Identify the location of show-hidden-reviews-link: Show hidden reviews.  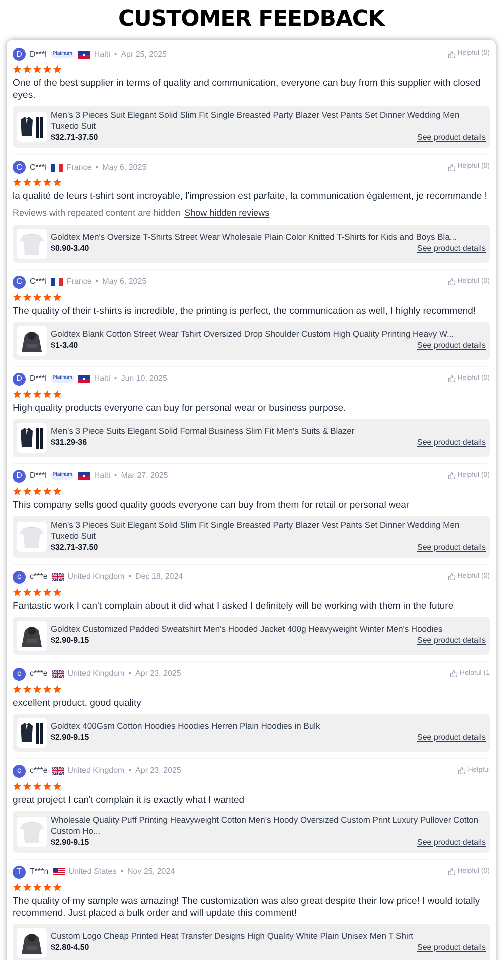
(227, 213).